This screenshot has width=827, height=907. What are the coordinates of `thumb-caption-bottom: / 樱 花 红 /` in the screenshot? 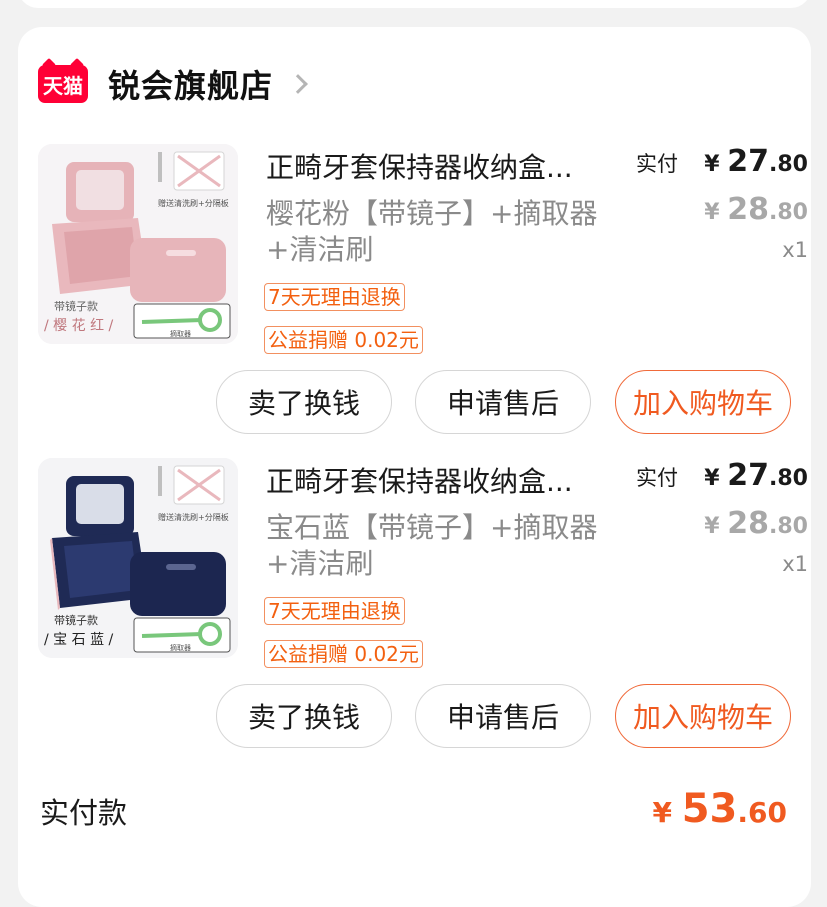 It's located at (79, 325).